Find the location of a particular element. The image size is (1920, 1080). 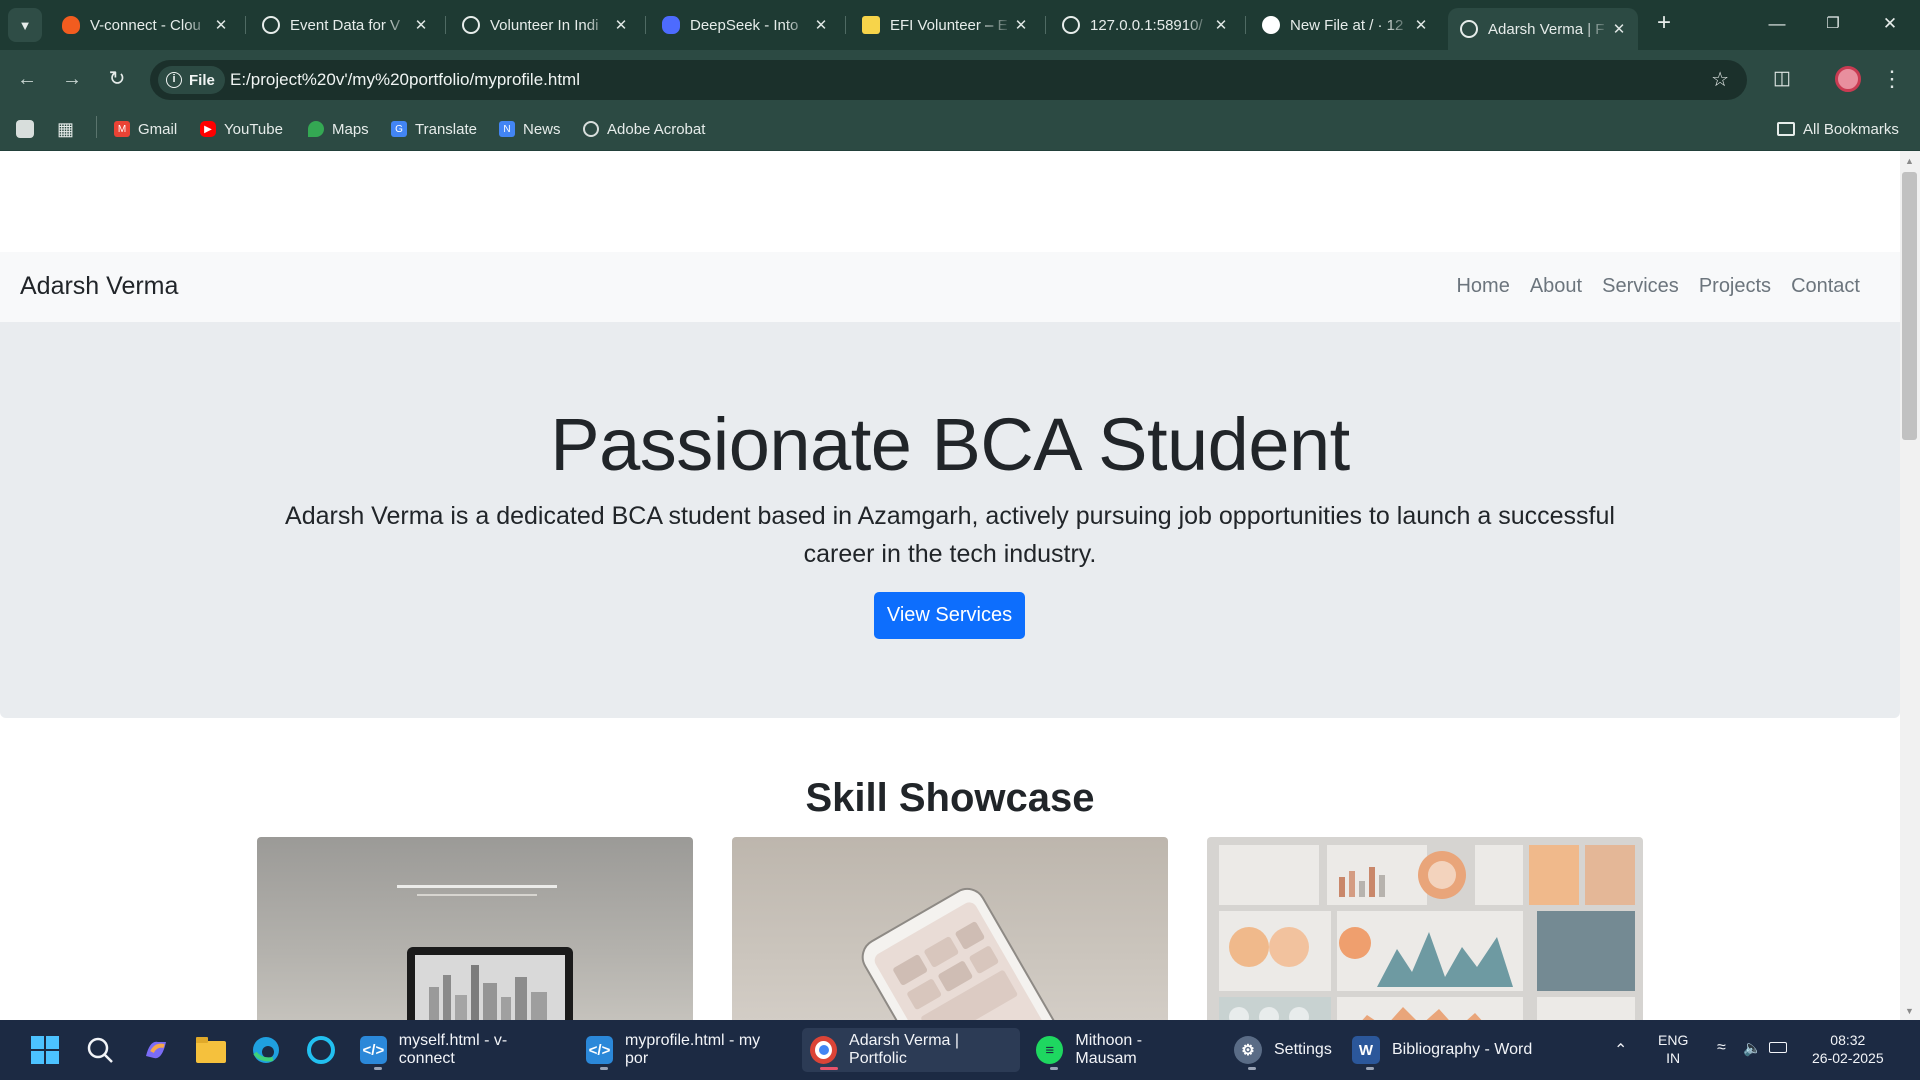

vscode-icon: </> is located at coordinates (373, 1050).